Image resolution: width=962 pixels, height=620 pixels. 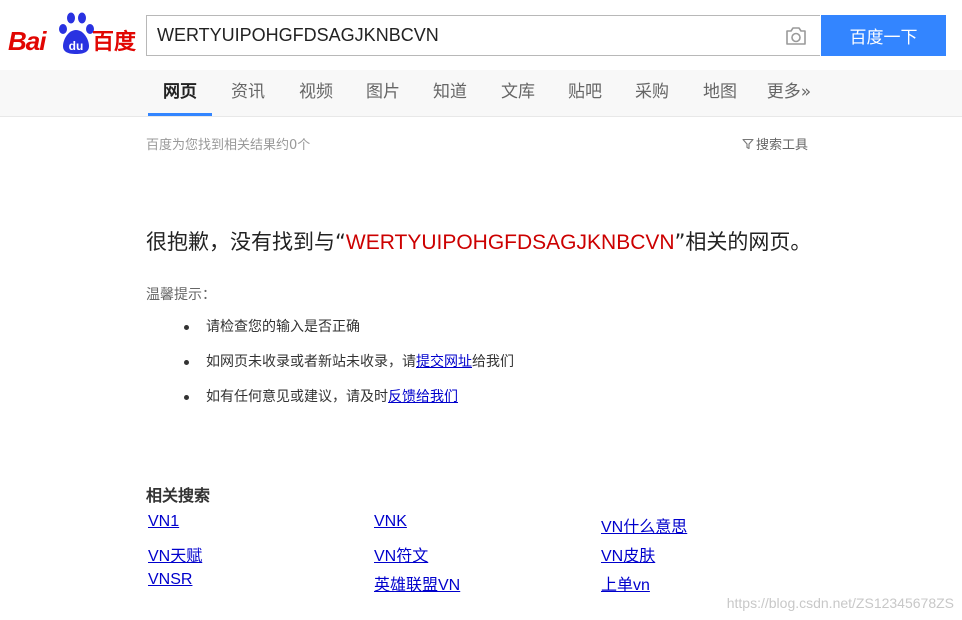 I want to click on submit-url-link: 提交网址, so click(x=444, y=362).